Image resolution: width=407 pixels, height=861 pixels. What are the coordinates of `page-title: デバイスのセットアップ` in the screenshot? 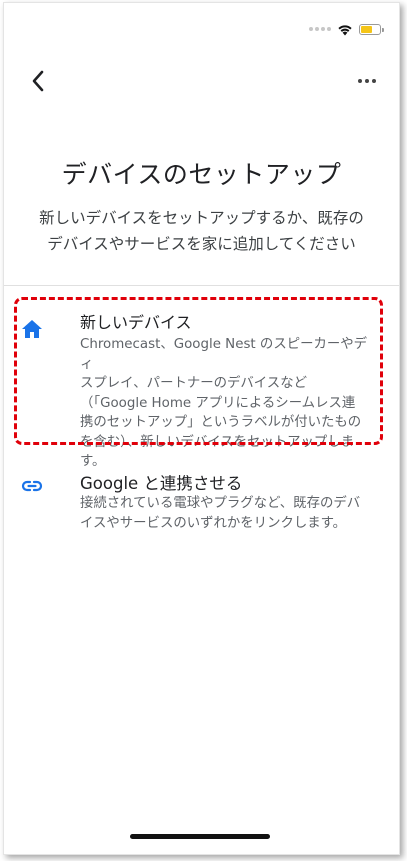 It's located at (201, 174).